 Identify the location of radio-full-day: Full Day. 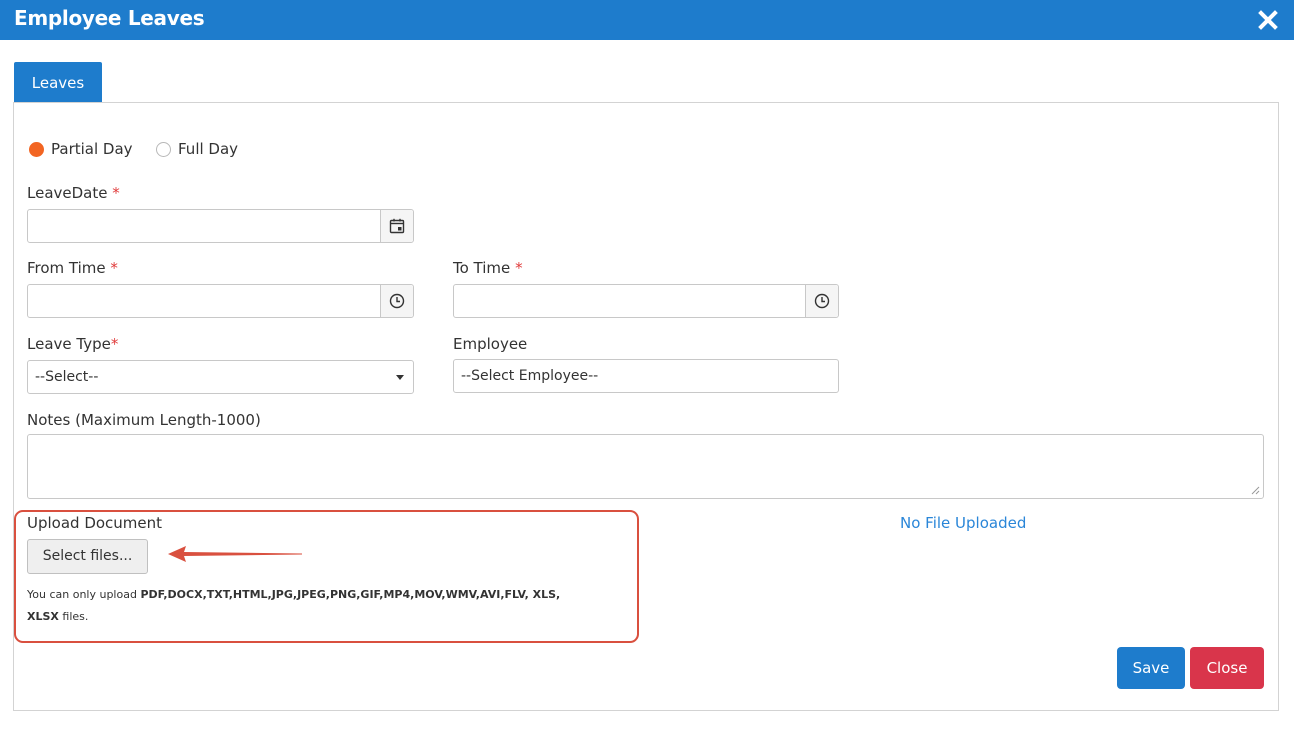
(197, 149).